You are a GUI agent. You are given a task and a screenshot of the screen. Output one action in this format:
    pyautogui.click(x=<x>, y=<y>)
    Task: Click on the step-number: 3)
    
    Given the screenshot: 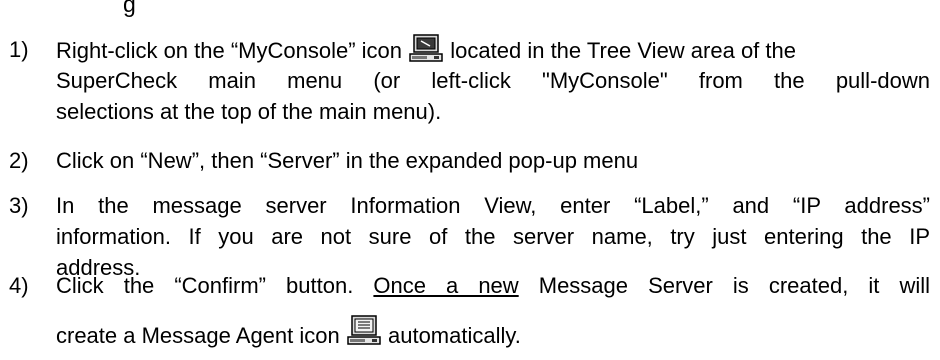 What is the action you would take?
    pyautogui.click(x=19, y=205)
    